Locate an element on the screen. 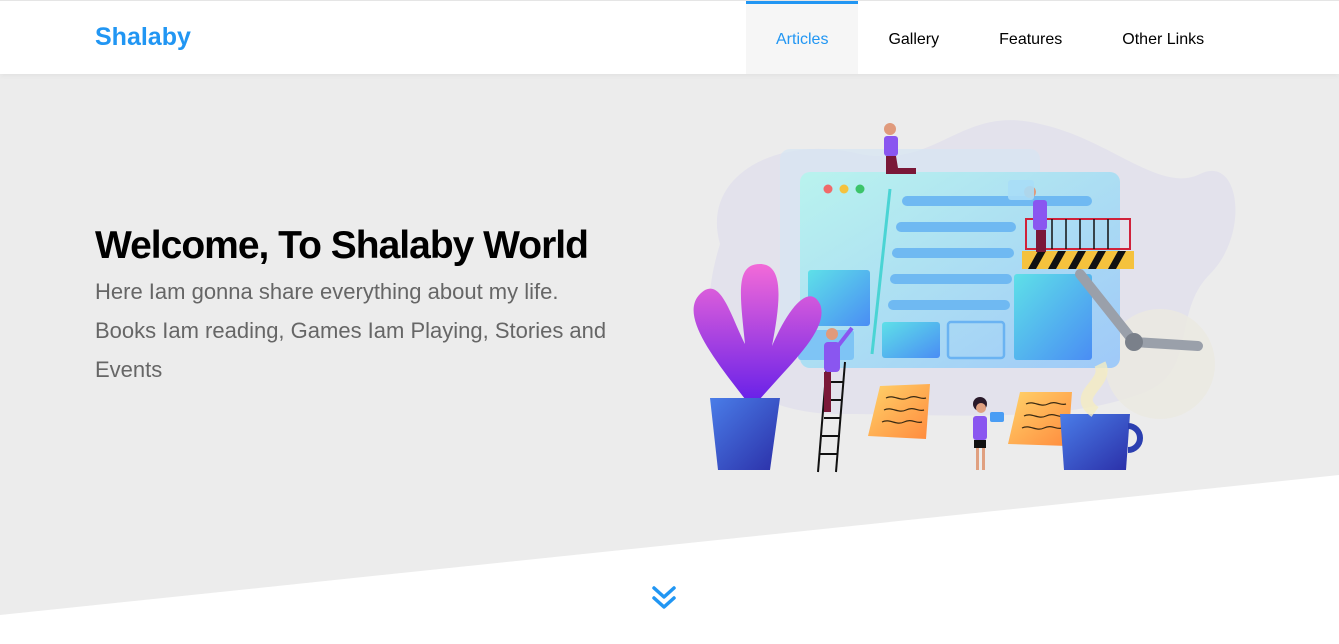 The width and height of the screenshot is (1339, 644). double-chevron-down-icon is located at coordinates (664, 598).